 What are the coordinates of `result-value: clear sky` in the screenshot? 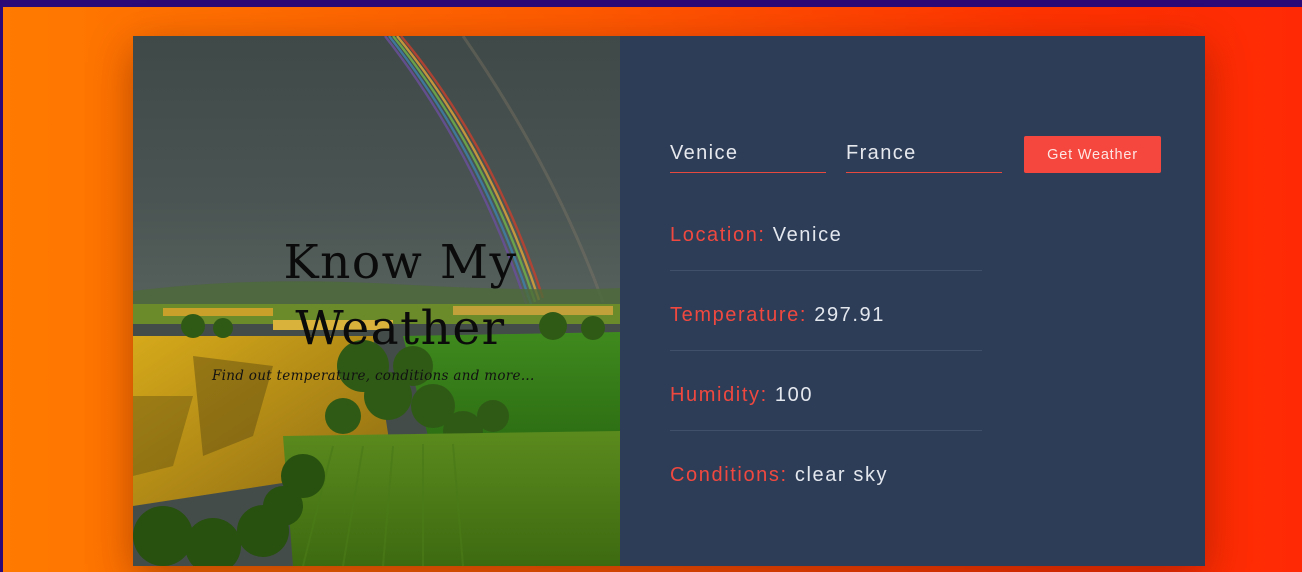 It's located at (841, 475).